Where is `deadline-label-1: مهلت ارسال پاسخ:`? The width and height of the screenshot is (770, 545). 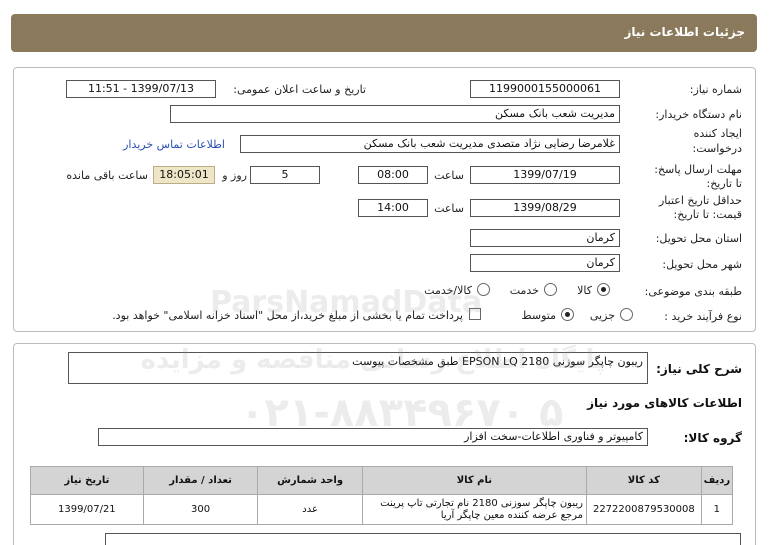
deadline-label-1: مهلت ارسال پاسخ: is located at coordinates (698, 169).